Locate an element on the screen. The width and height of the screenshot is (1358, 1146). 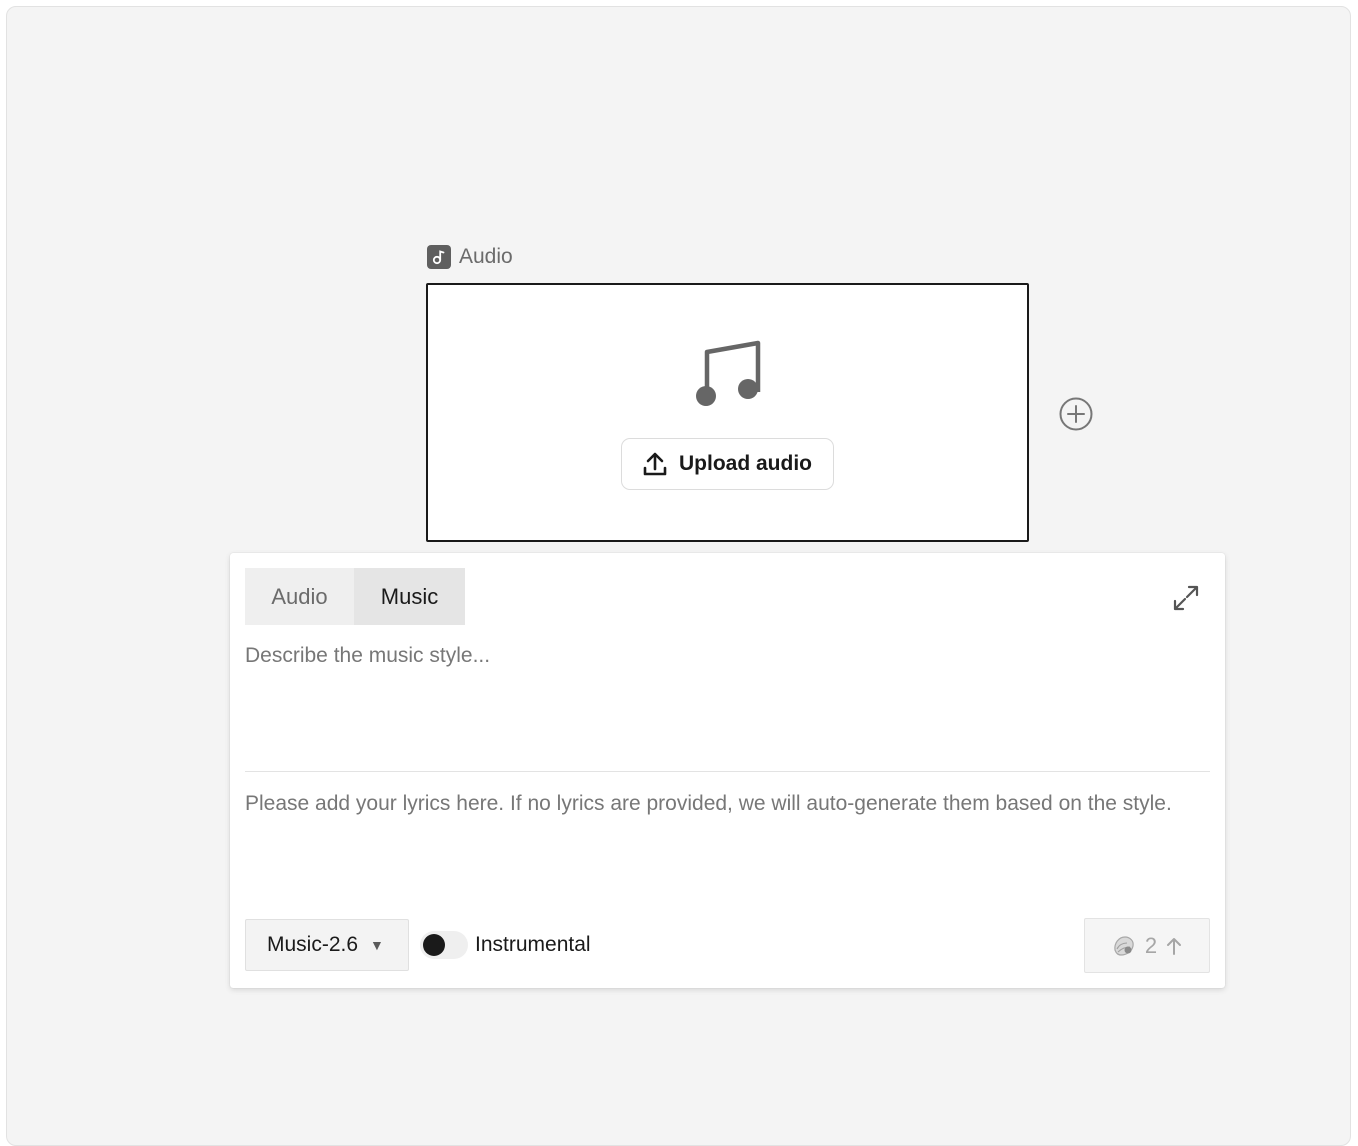
generate-button: 2 is located at coordinates (1147, 945).